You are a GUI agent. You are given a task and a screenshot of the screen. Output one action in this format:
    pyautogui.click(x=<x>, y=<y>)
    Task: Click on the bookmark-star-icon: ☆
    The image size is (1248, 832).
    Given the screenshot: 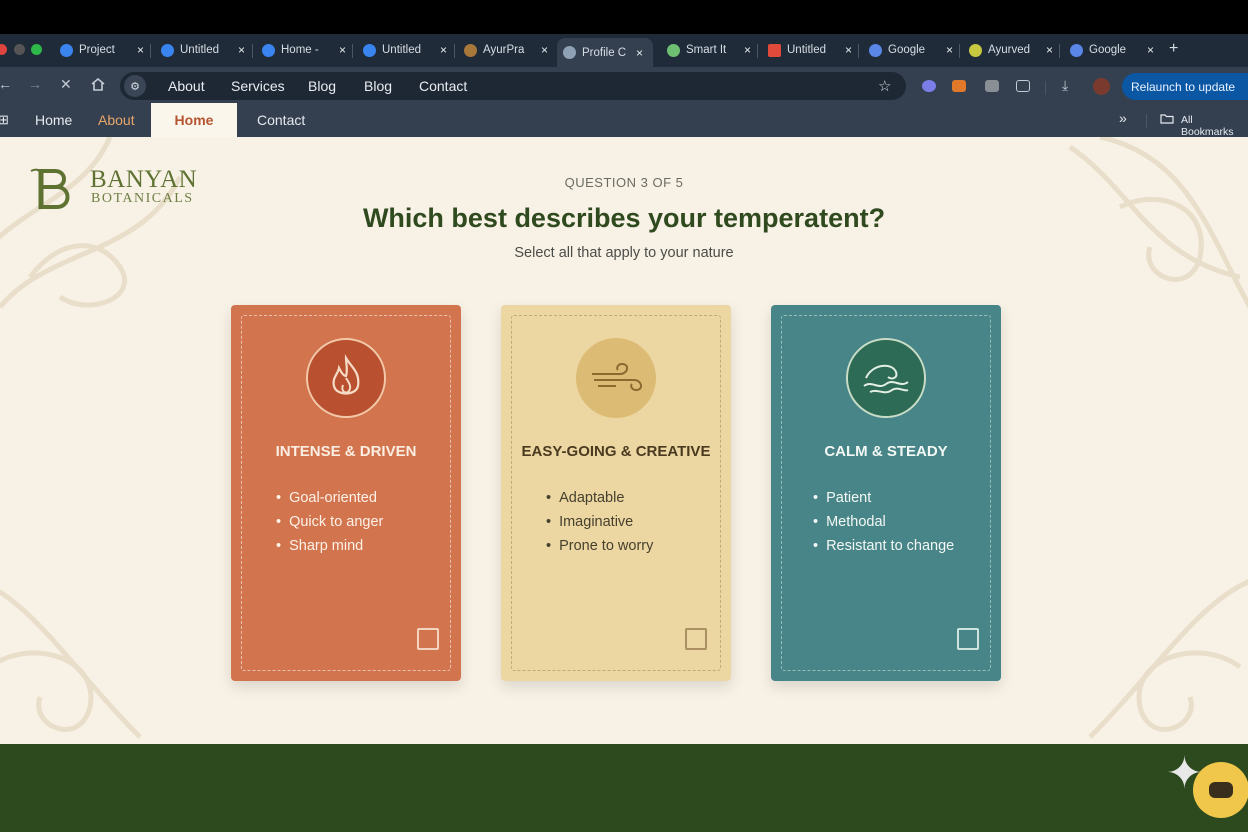 What is the action you would take?
    pyautogui.click(x=884, y=86)
    